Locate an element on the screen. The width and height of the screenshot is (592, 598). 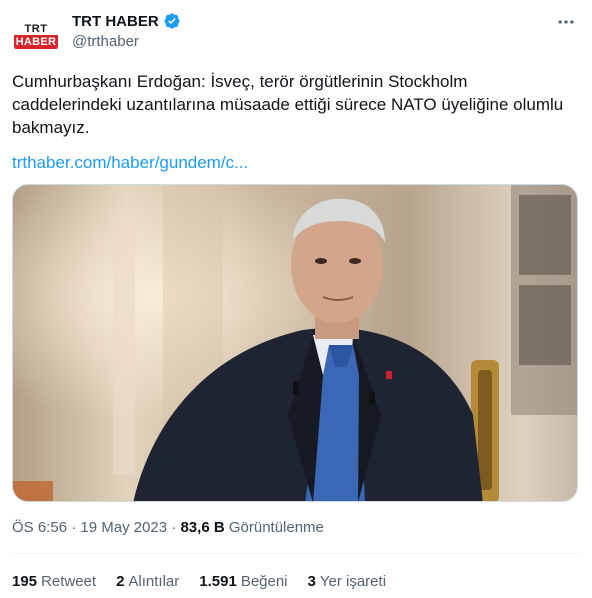
stat-label: Alıntılar is located at coordinates (154, 581).